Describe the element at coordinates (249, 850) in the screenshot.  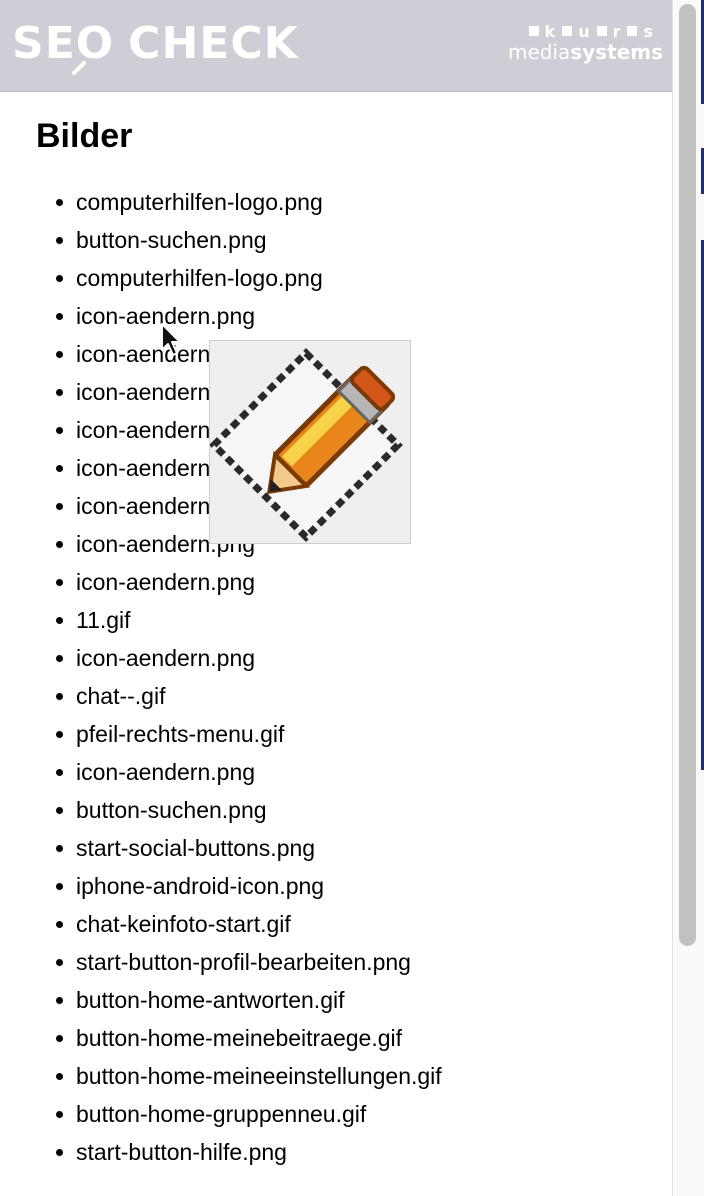
I see `image-list-item: start-social-buttons.png` at that location.